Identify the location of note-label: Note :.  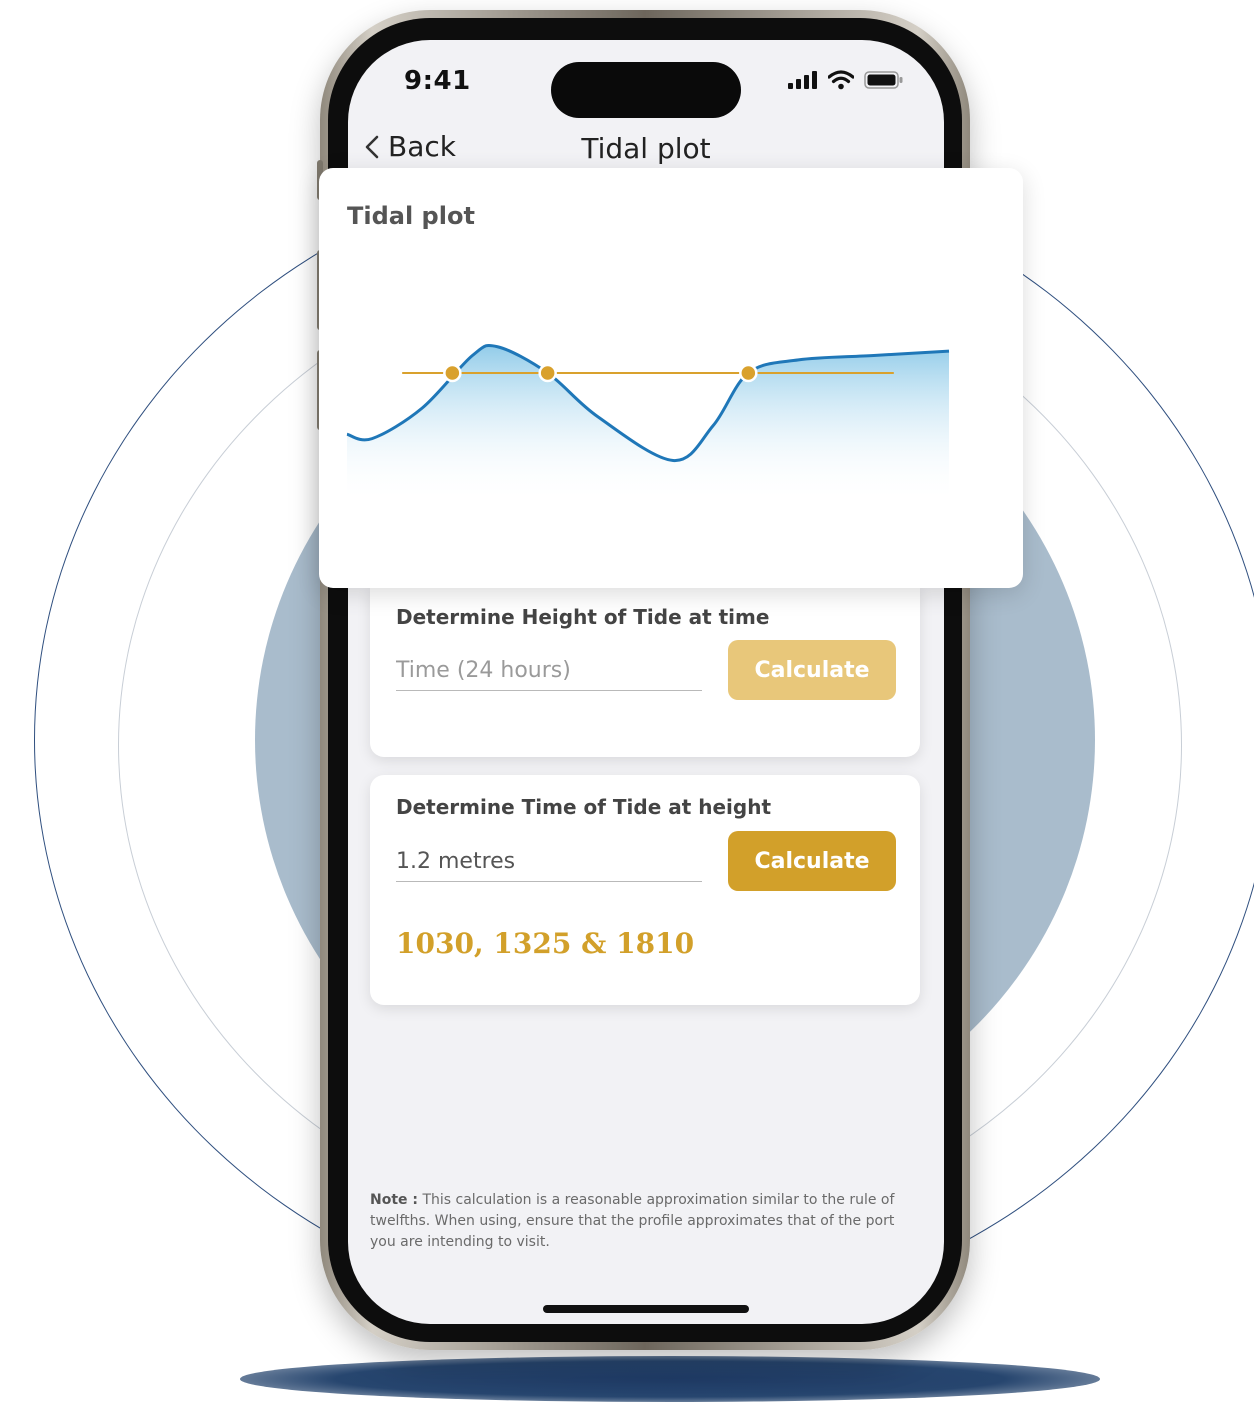
(394, 1200).